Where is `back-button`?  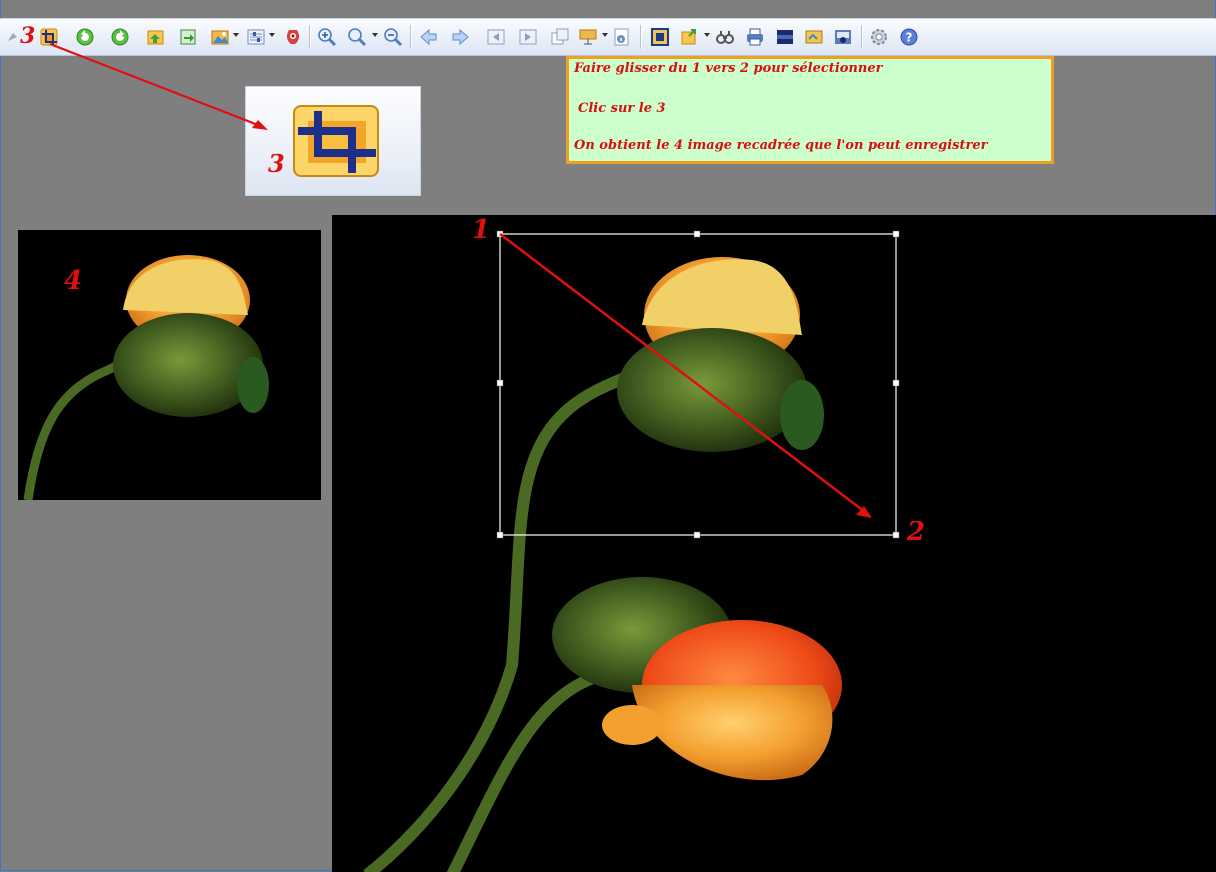
back-button is located at coordinates (429, 37).